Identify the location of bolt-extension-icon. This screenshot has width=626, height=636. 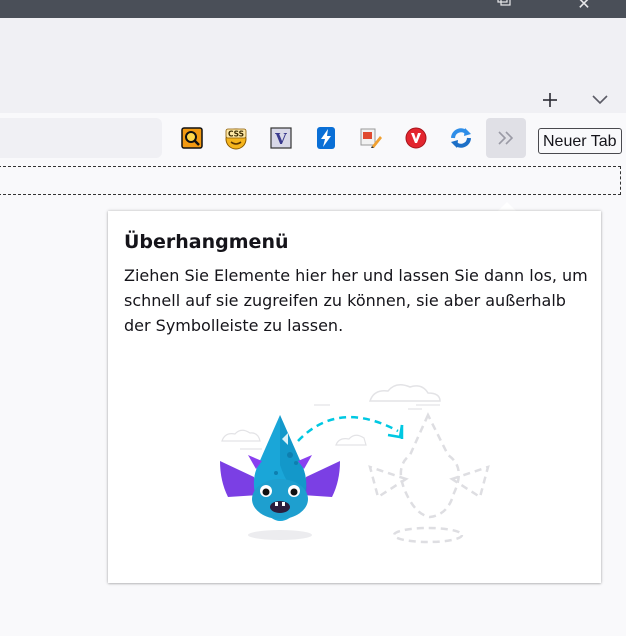
(326, 138).